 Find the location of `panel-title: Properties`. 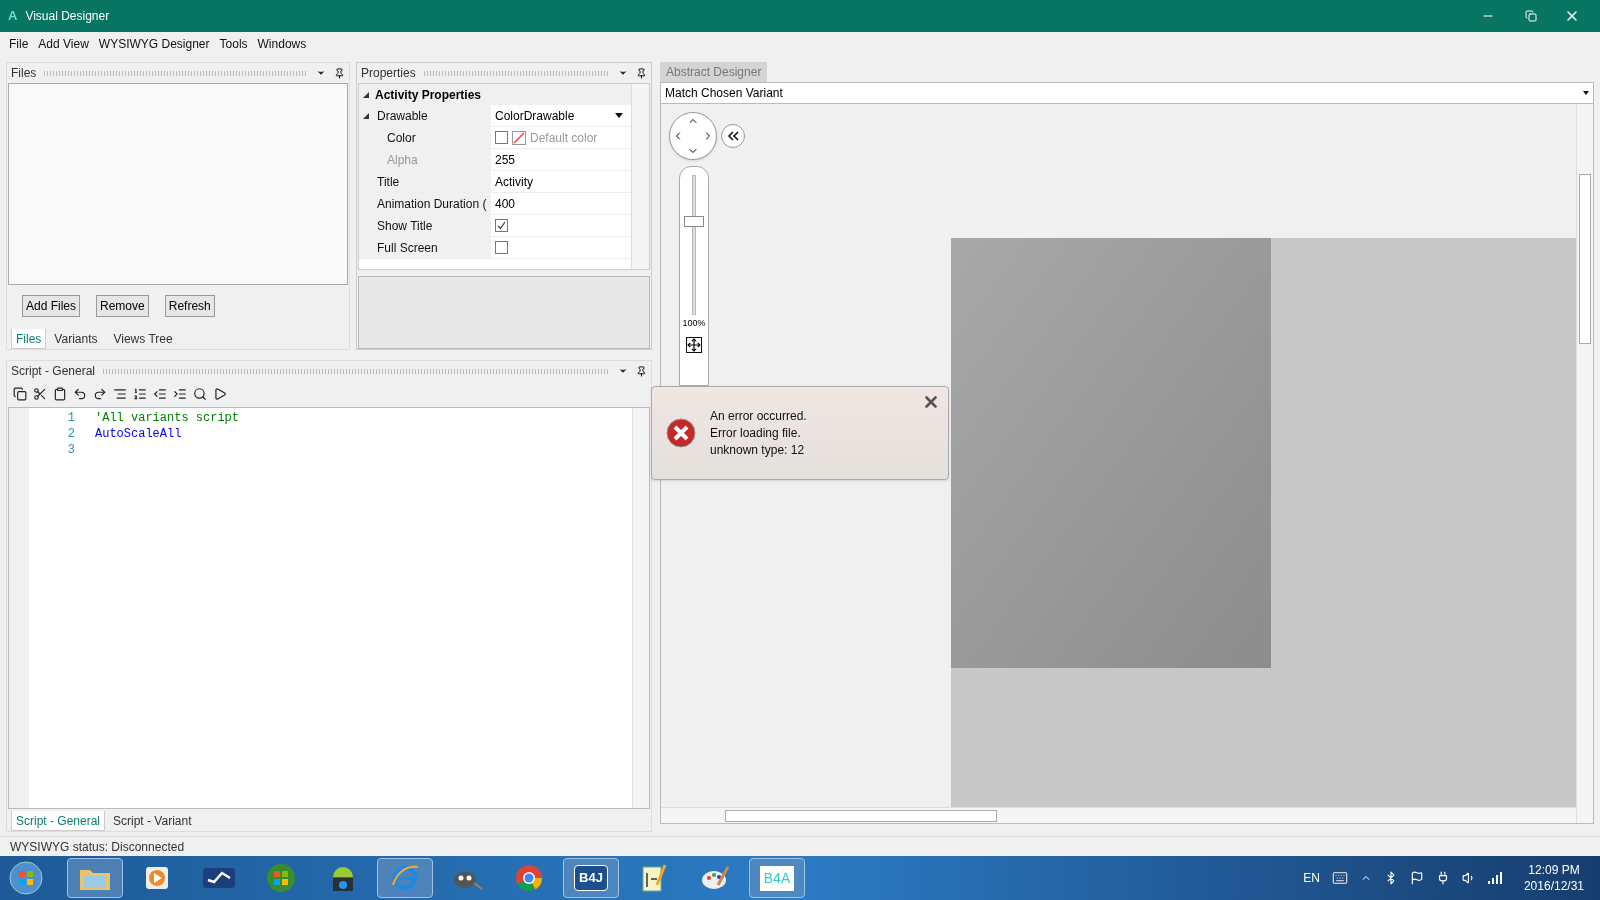

panel-title: Properties is located at coordinates (388, 73).